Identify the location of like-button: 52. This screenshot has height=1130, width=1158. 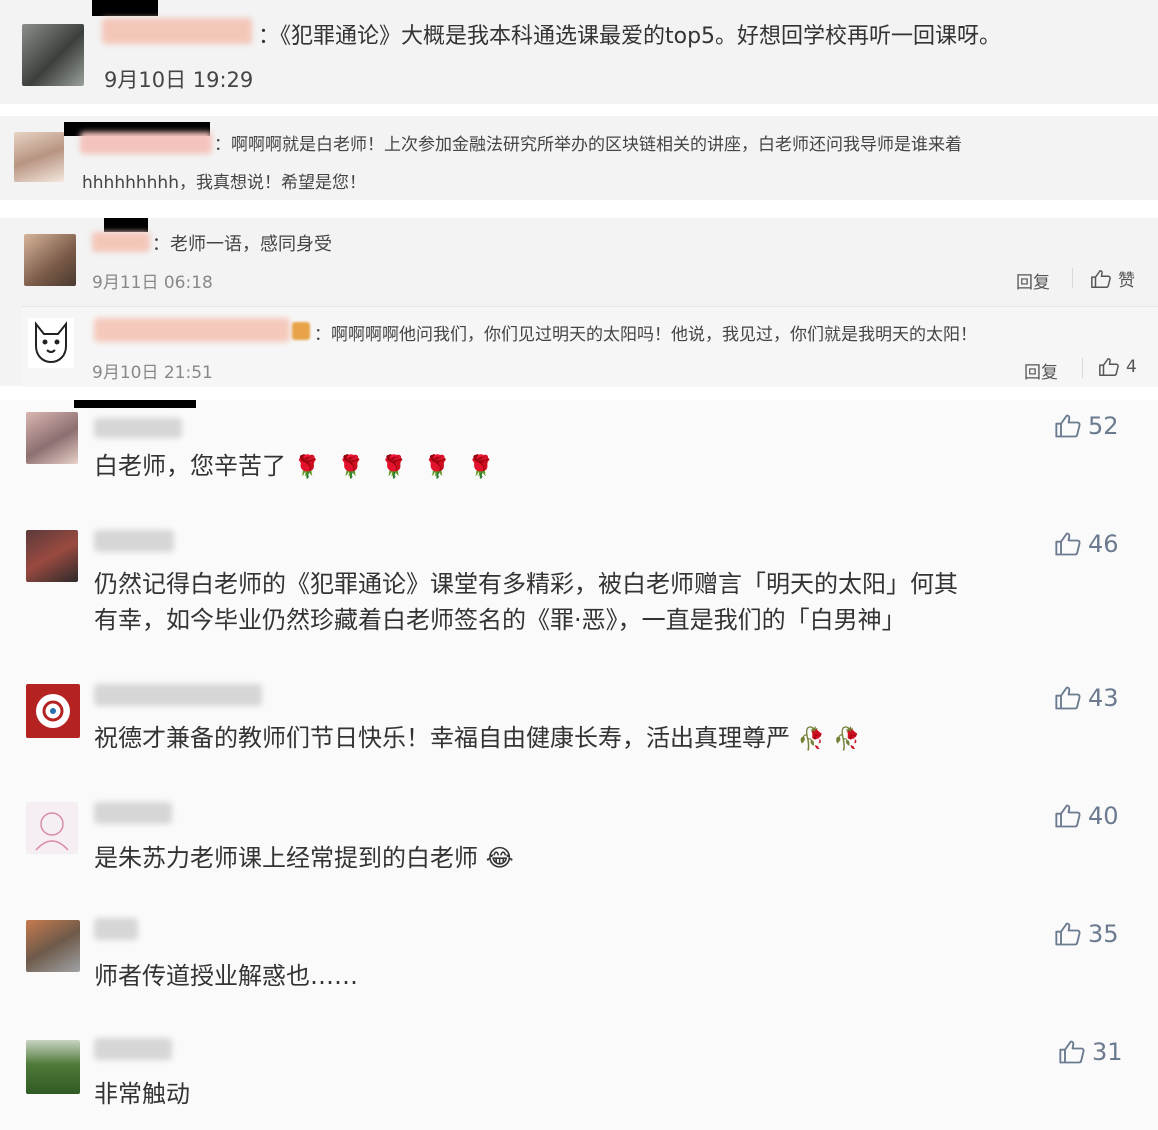
(1086, 426).